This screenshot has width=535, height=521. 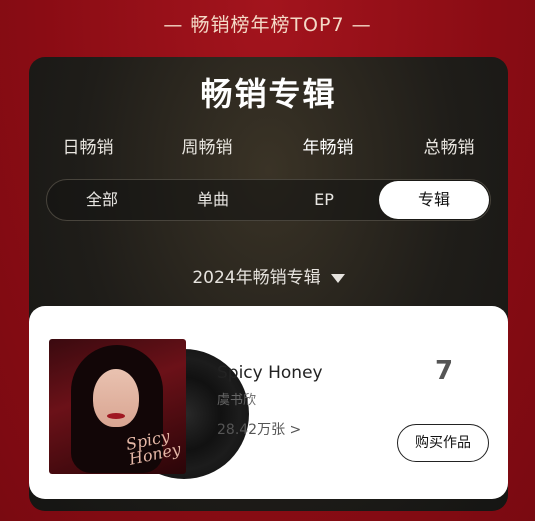 What do you see at coordinates (213, 200) in the screenshot?
I see `tab-single: 单曲` at bounding box center [213, 200].